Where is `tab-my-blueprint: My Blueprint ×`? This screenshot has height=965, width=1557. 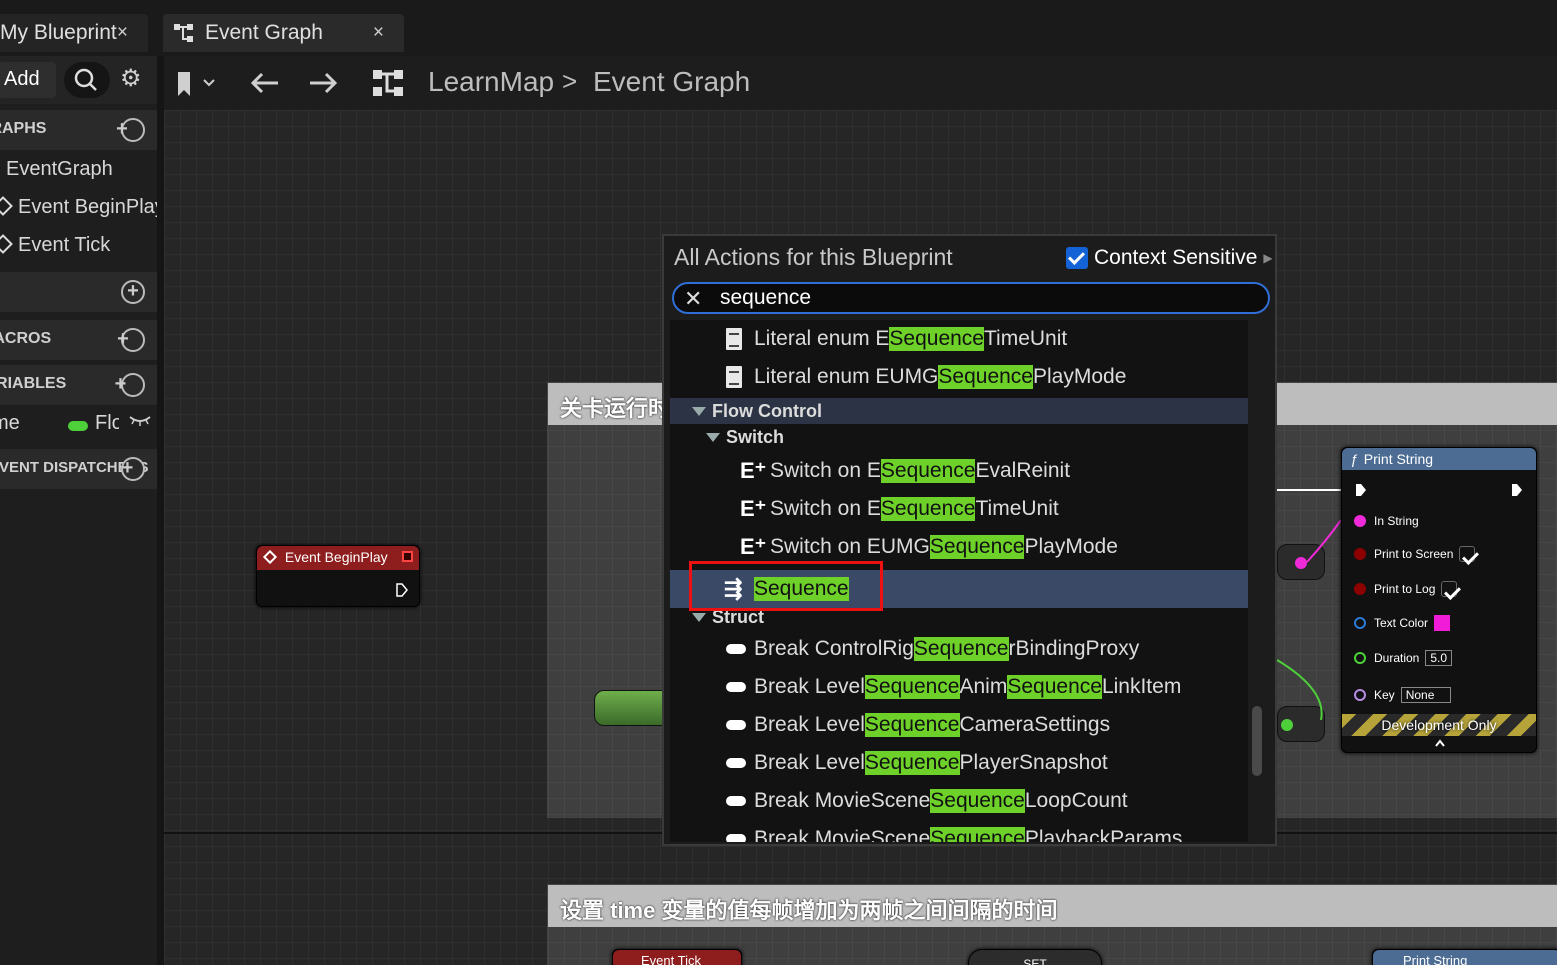 tab-my-blueprint: My Blueprint × is located at coordinates (74, 33).